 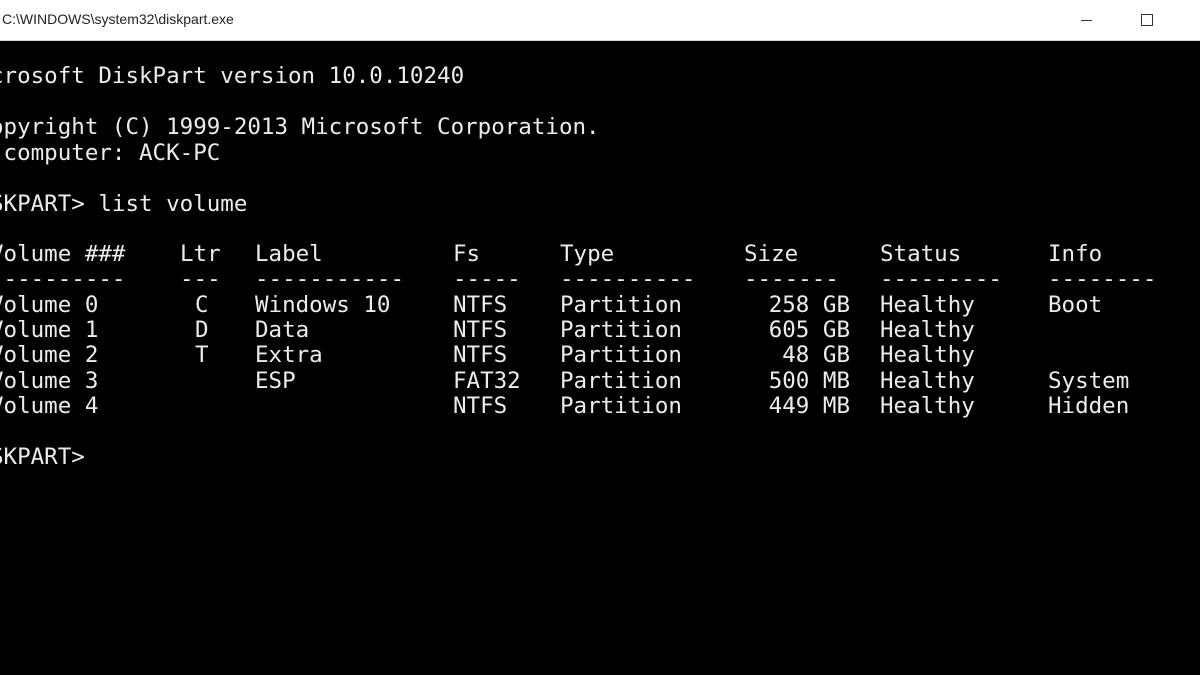 What do you see at coordinates (323, 305) in the screenshot?
I see `cell-label: Windows 10` at bounding box center [323, 305].